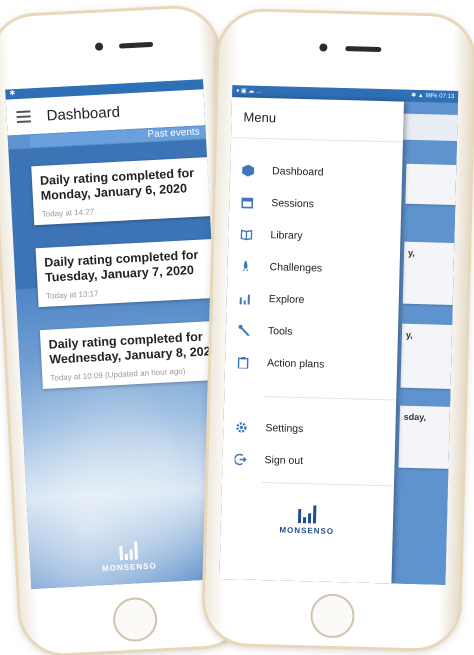 This screenshot has height=655, width=474. I want to click on drawer-title: Menu, so click(260, 117).